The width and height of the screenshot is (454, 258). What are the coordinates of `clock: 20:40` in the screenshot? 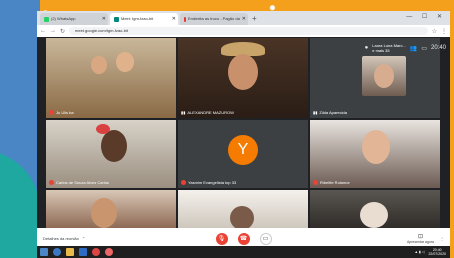 It's located at (438, 48).